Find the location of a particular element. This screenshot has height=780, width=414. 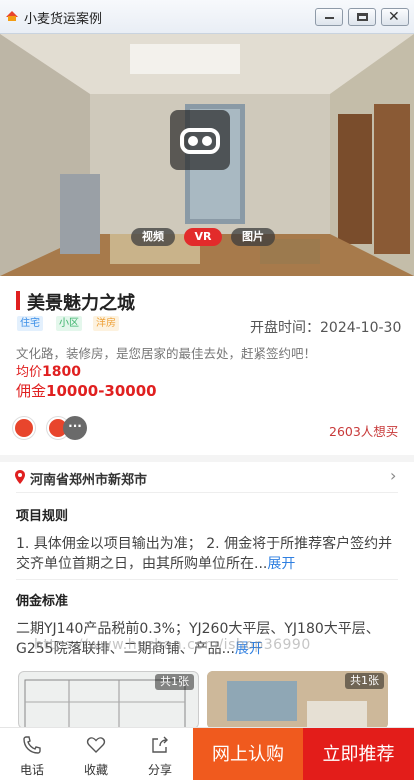

share-icon is located at coordinates (160, 744).